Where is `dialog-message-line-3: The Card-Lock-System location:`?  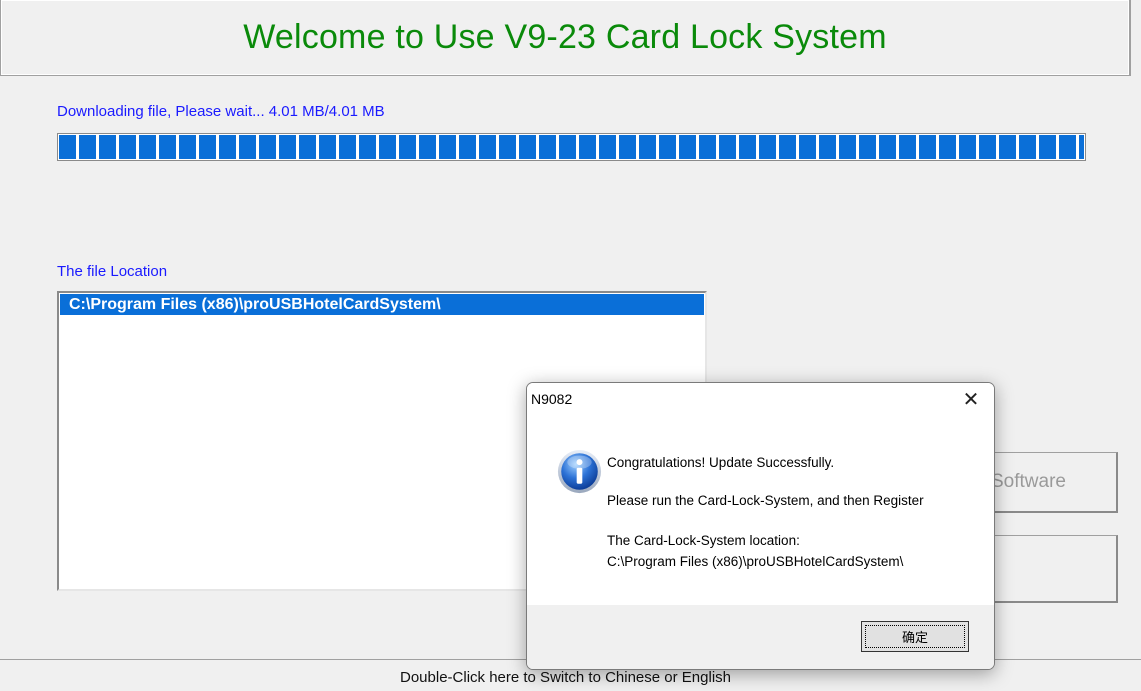 dialog-message-line-3: The Card-Lock-System location: is located at coordinates (703, 540).